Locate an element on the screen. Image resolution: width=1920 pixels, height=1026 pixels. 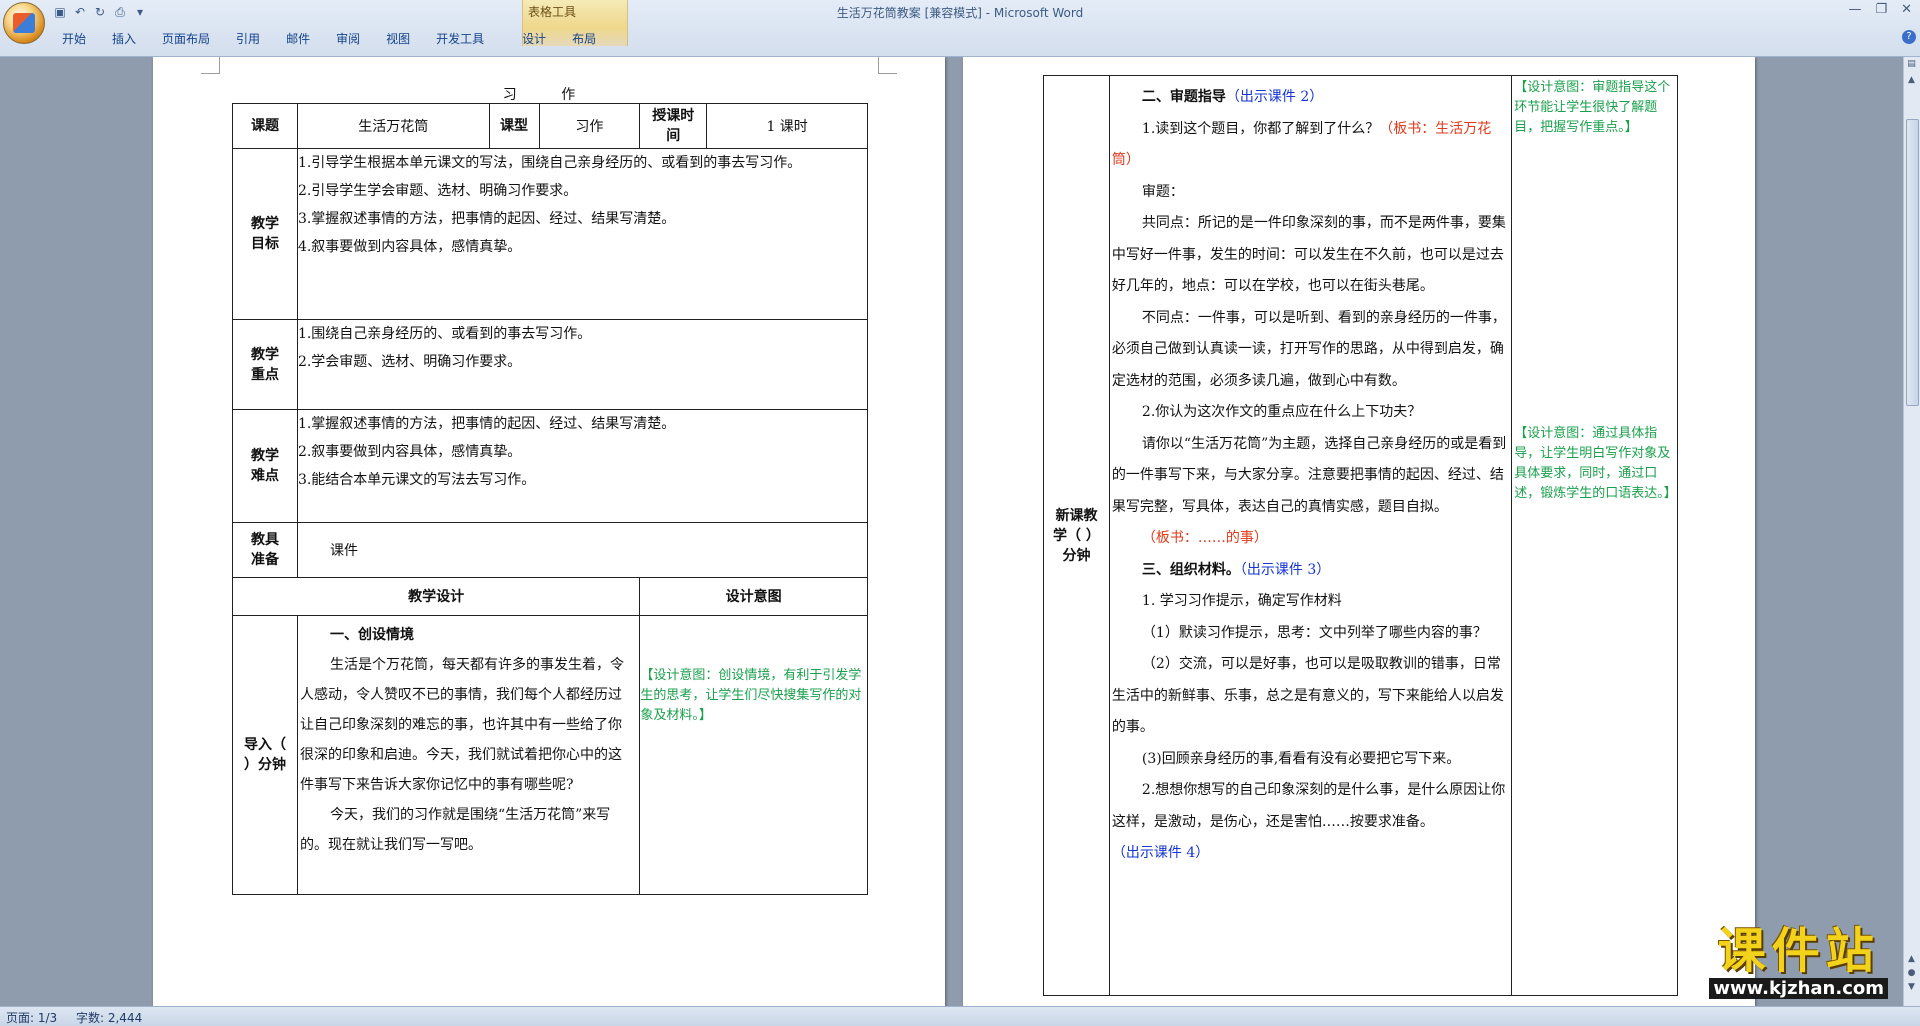
type-value: 习作 is located at coordinates (589, 126).